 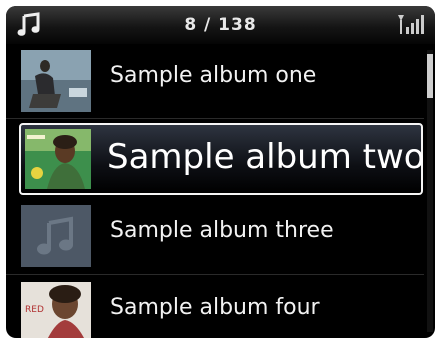 I want to click on signal-strength-icon, so click(x=411, y=24).